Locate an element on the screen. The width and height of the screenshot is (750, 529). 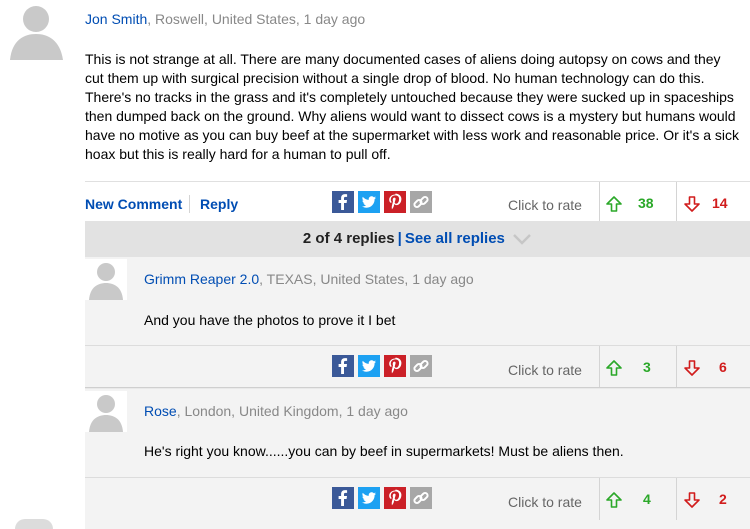
downvote-button: 2 is located at coordinates (713, 501).